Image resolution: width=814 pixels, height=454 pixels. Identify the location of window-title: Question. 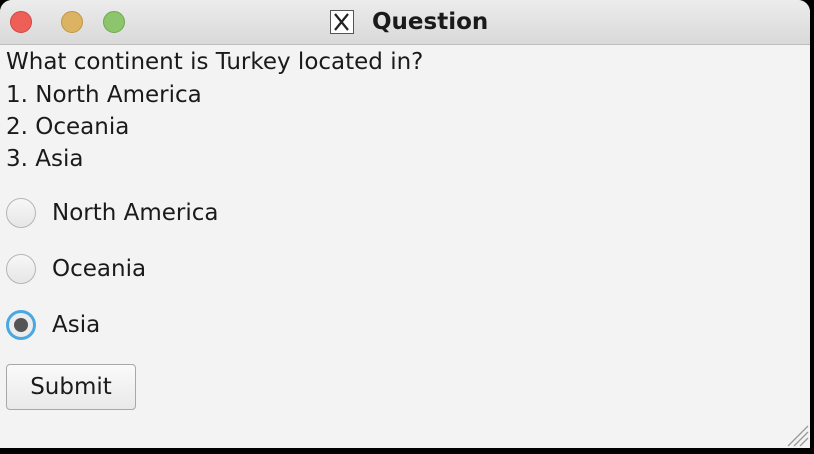
(430, 22).